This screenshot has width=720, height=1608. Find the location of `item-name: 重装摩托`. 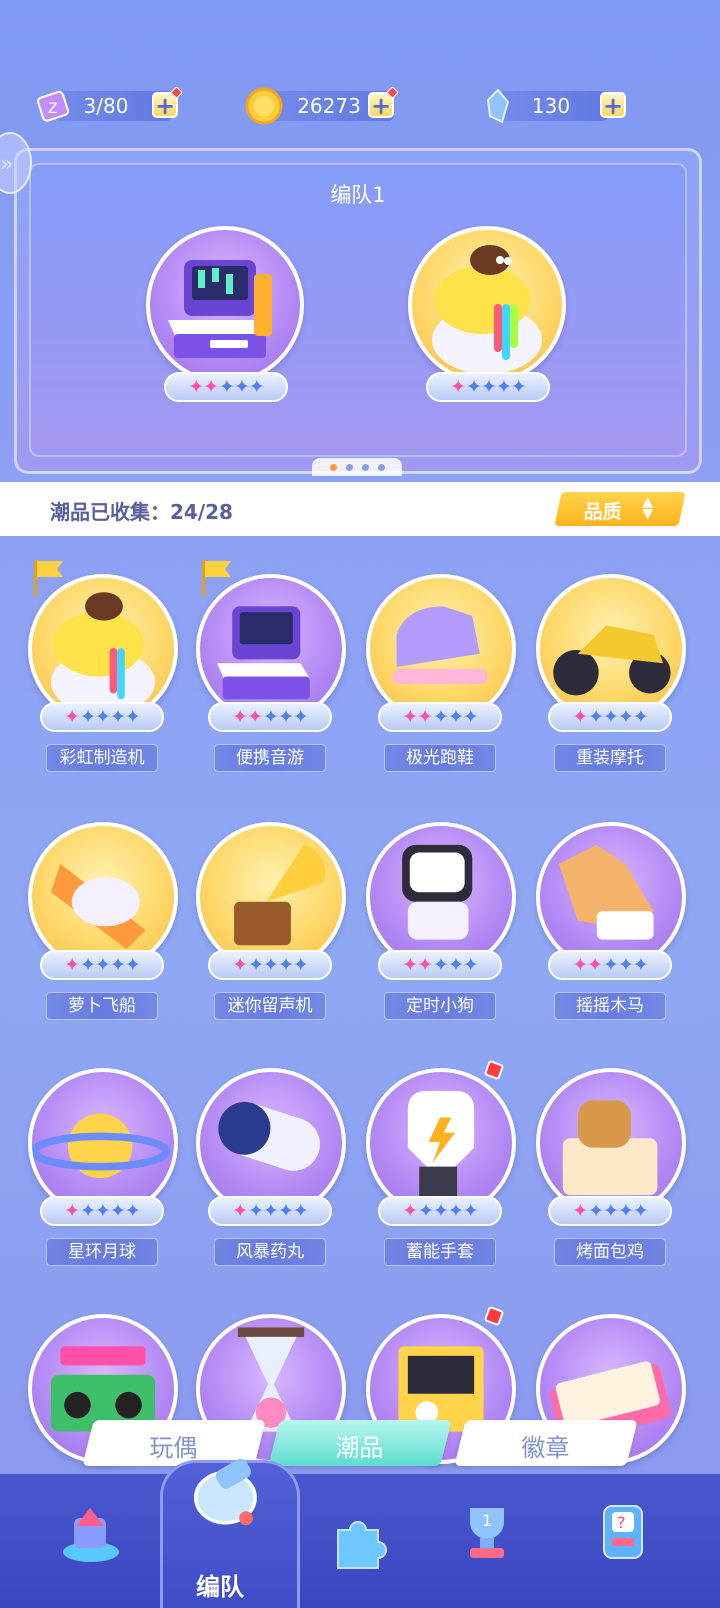

item-name: 重装摩托 is located at coordinates (610, 758).